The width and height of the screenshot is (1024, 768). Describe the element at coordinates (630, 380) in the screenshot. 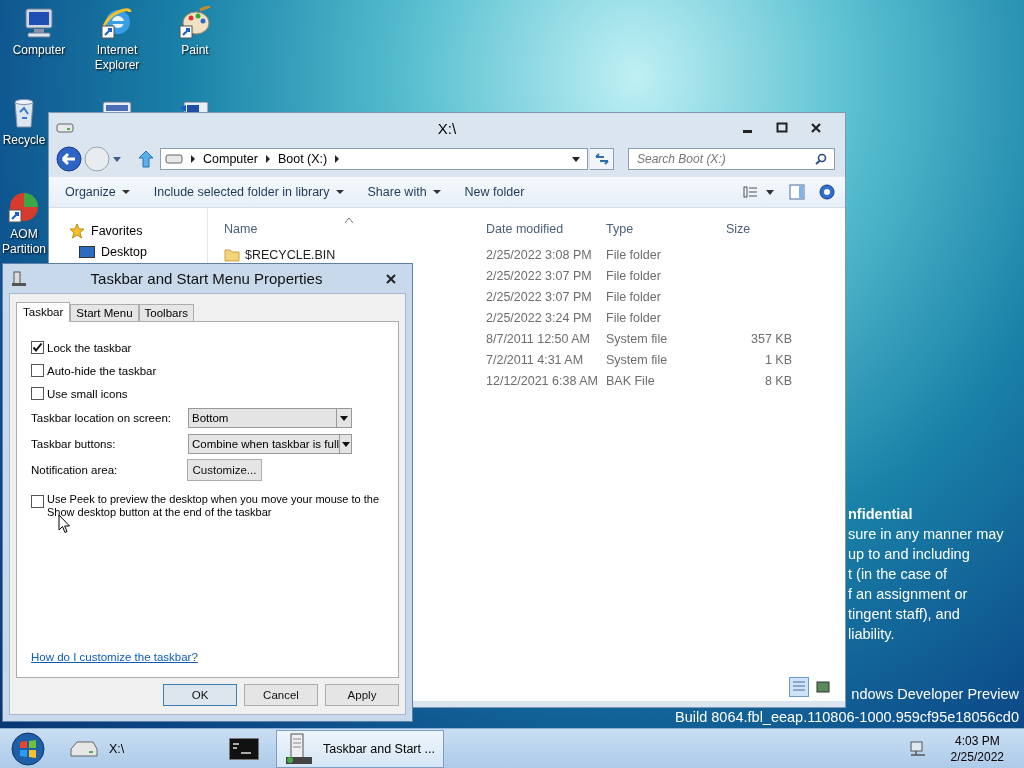

I see `table-cell: BAK File` at that location.